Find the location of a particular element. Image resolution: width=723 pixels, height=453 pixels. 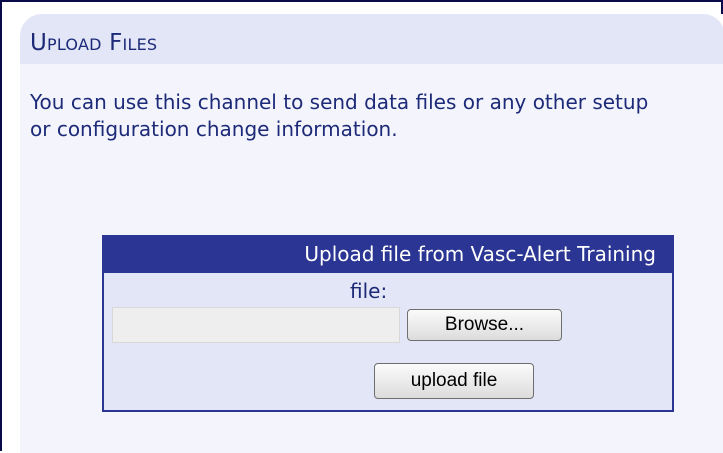

file-label: file: is located at coordinates (369, 291).